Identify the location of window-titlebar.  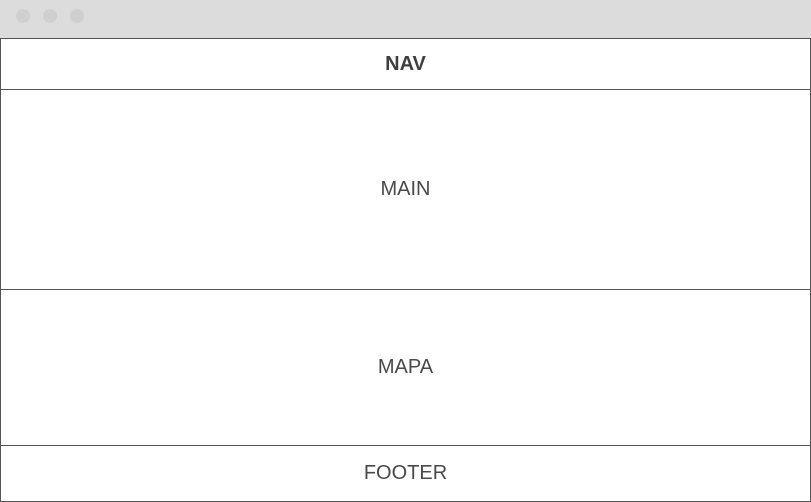
(405, 19).